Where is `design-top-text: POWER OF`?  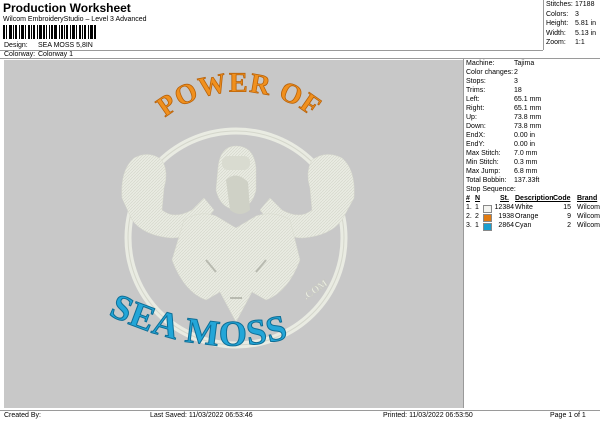
design-top-text: POWER OF is located at coordinates (239, 95).